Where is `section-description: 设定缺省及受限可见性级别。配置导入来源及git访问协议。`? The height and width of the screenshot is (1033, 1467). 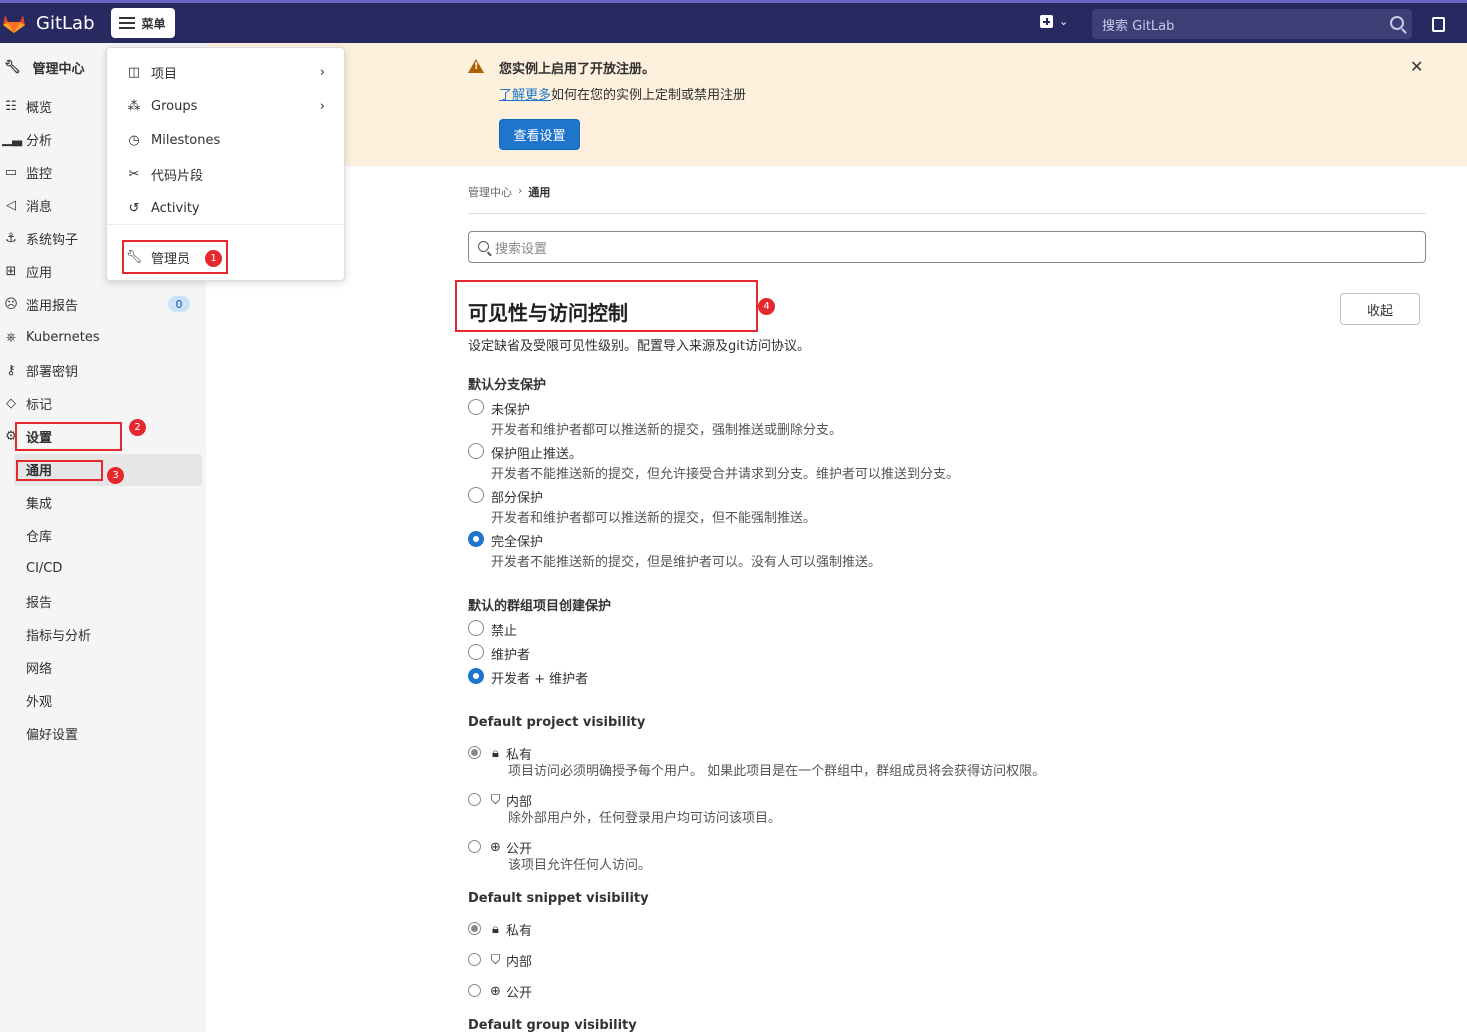 section-description: 设定缺省及受限可见性级别。配置导入来源及git访问协议。 is located at coordinates (639, 346).